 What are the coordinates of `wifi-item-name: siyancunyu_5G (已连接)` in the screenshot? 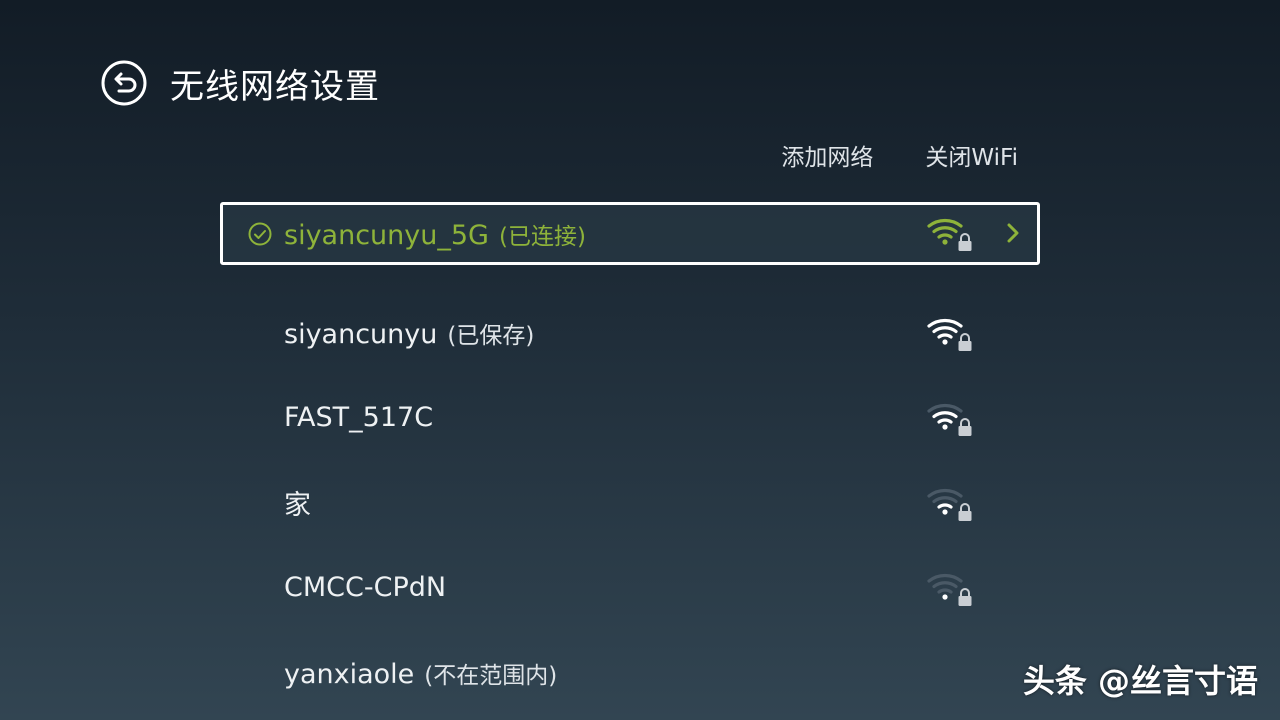 It's located at (435, 234).